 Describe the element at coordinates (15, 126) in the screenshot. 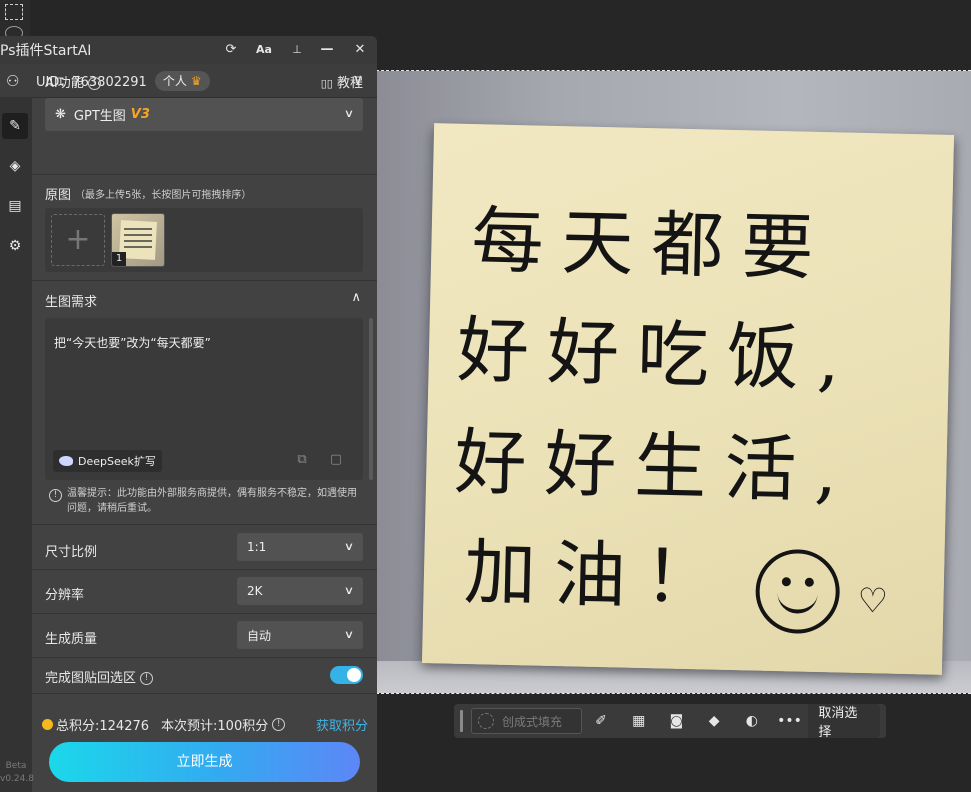

I see `brush-nav-icon: ✎` at that location.